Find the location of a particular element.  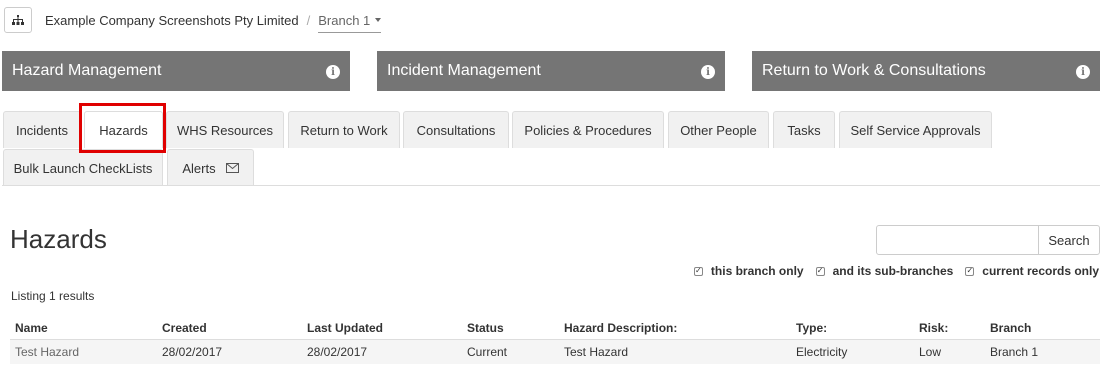

cell-type: Electricity is located at coordinates (822, 352).